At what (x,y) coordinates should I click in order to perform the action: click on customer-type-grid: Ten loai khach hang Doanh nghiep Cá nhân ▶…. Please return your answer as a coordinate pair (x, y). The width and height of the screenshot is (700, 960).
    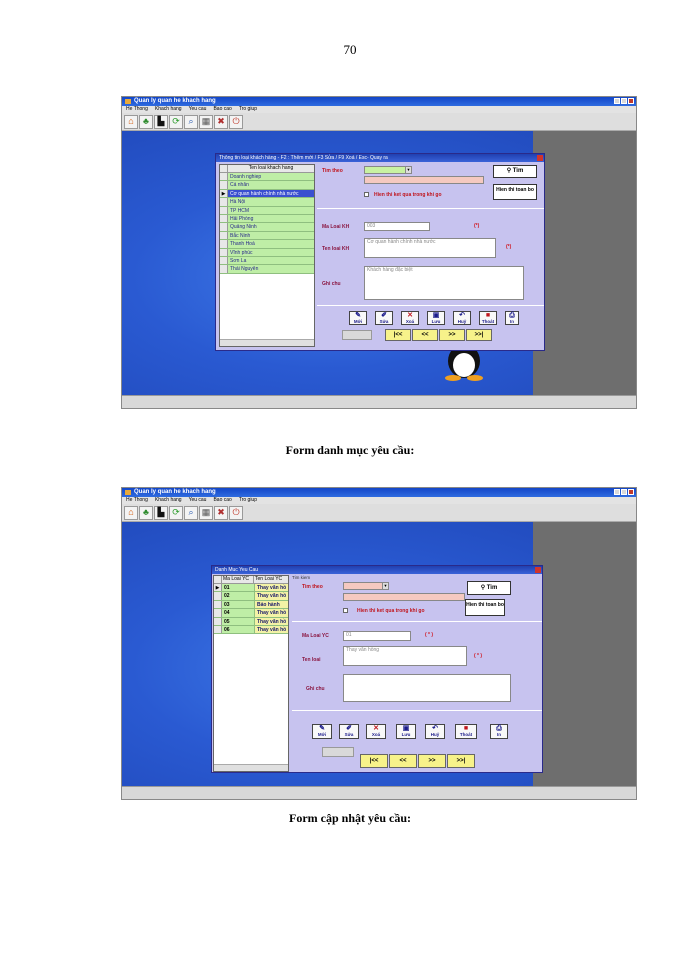
    Looking at the image, I should click on (267, 255).